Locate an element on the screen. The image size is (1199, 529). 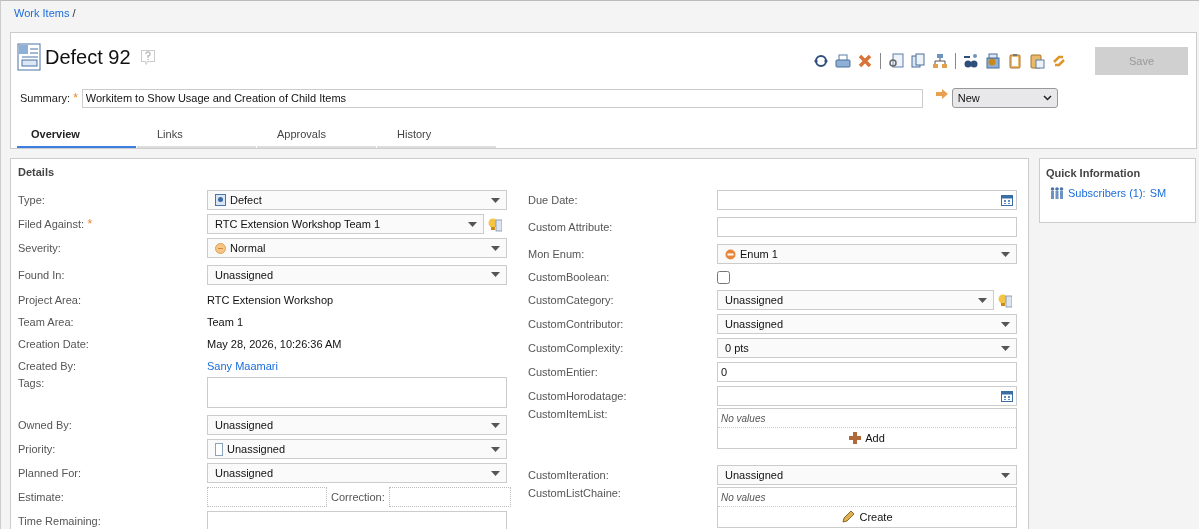
dropdown: Normal is located at coordinates (357, 248).